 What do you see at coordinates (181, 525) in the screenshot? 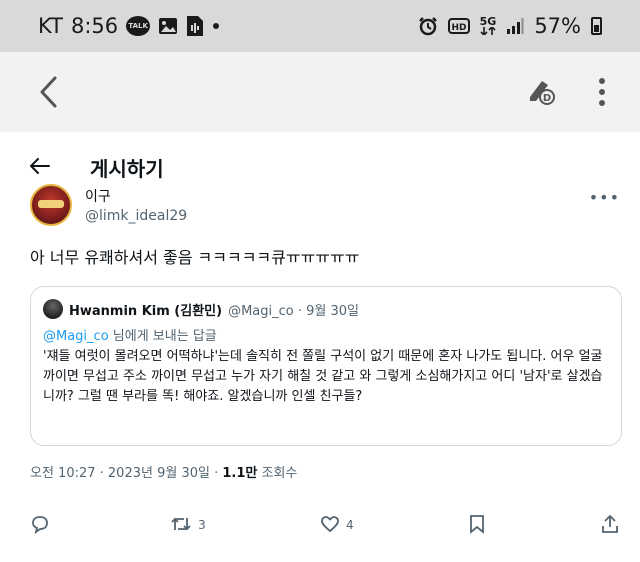
I see `retweet-icon` at bounding box center [181, 525].